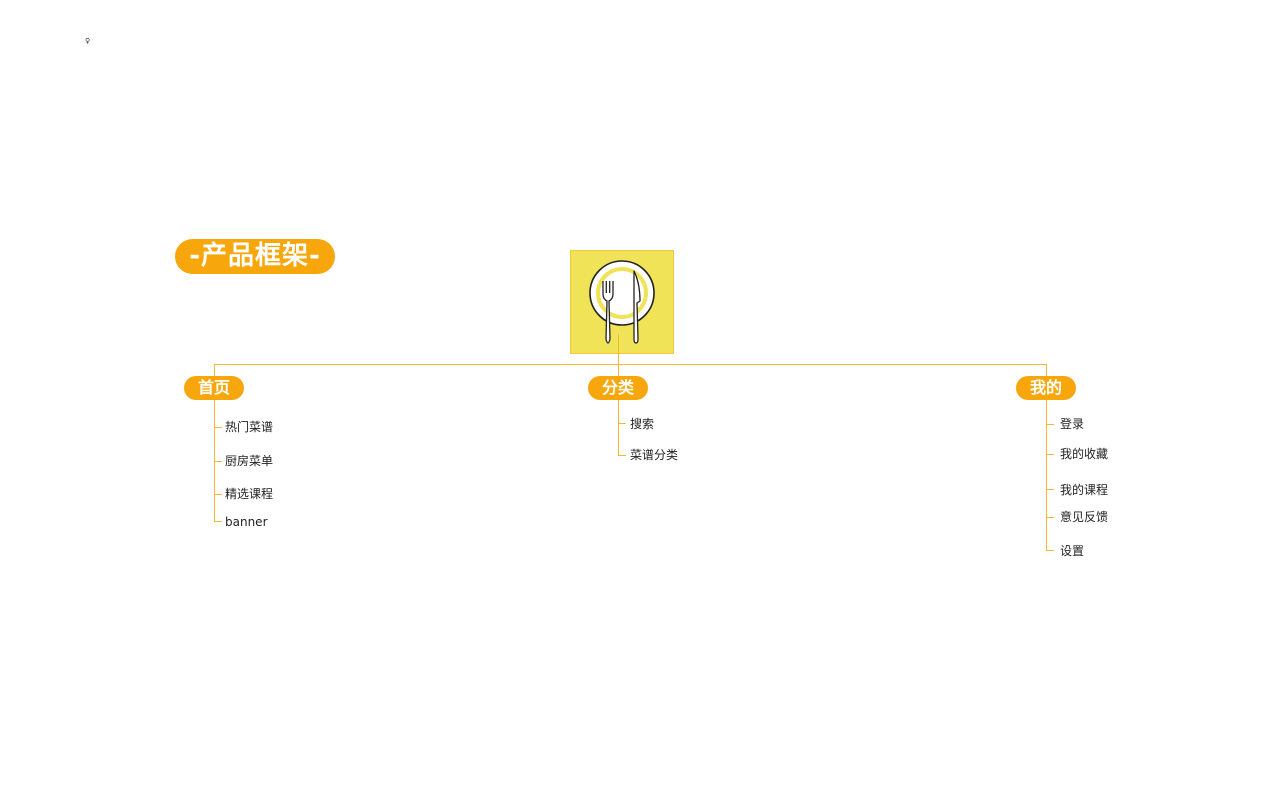  What do you see at coordinates (249, 494) in the screenshot?
I see `leaf-featured-courses: 精选课程` at bounding box center [249, 494].